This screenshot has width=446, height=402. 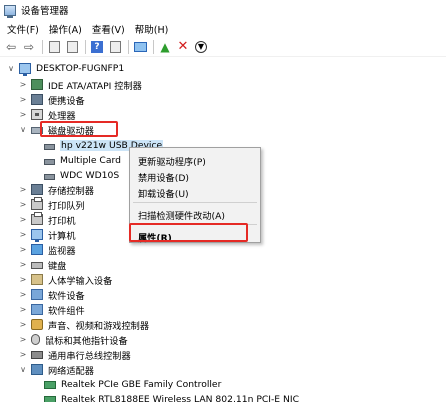 What do you see at coordinates (223, 10) in the screenshot?
I see `title-bar: 设备管理器` at bounding box center [223, 10].